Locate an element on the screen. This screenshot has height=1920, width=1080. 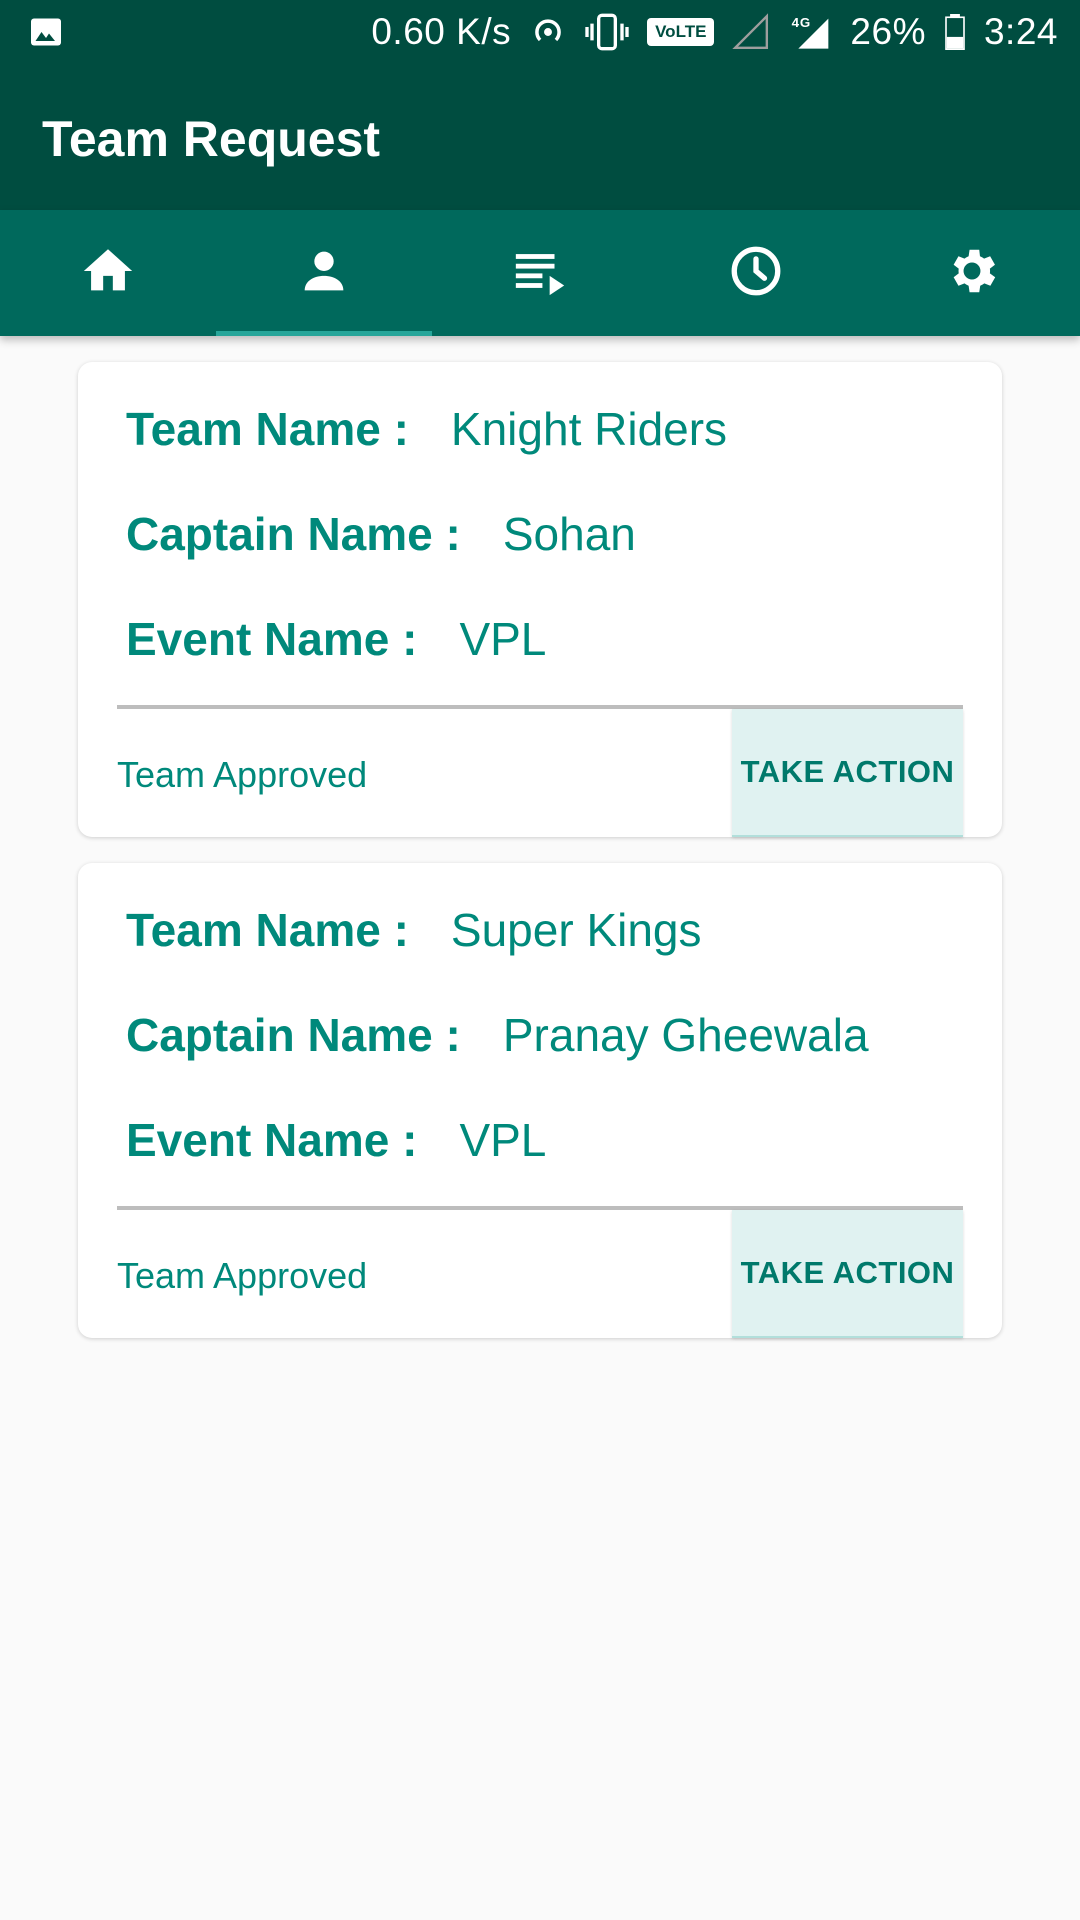
gear-icon is located at coordinates (972, 273).